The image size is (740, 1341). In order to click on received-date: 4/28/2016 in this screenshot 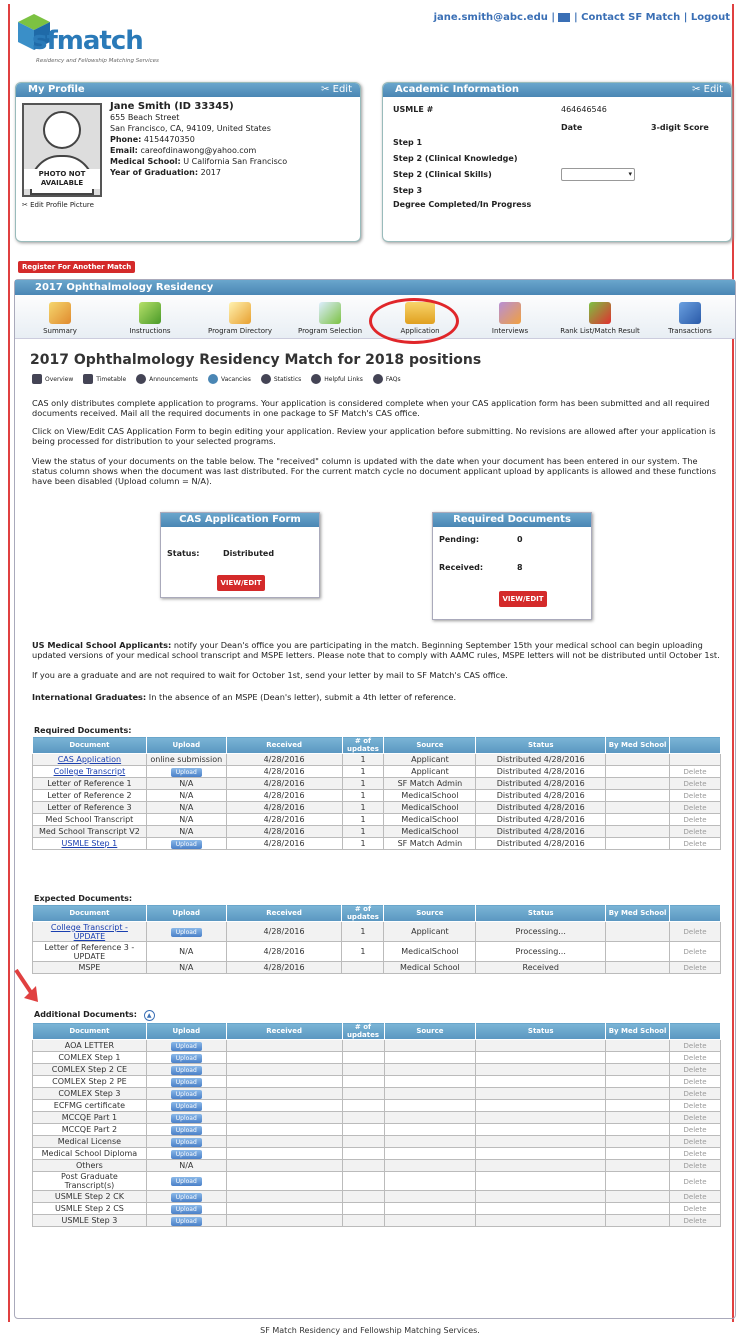, I will do `click(284, 951)`.